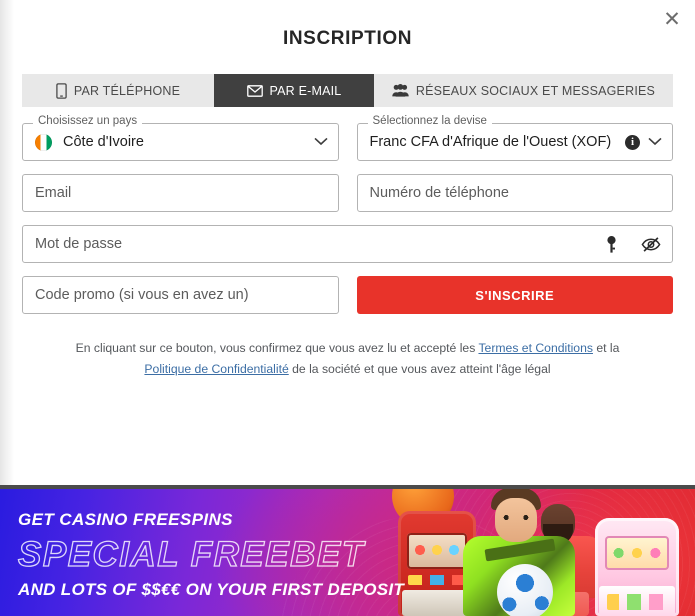 The height and width of the screenshot is (616, 695). I want to click on banner-line-1: GET CASINO FREESPINS, so click(125, 519).